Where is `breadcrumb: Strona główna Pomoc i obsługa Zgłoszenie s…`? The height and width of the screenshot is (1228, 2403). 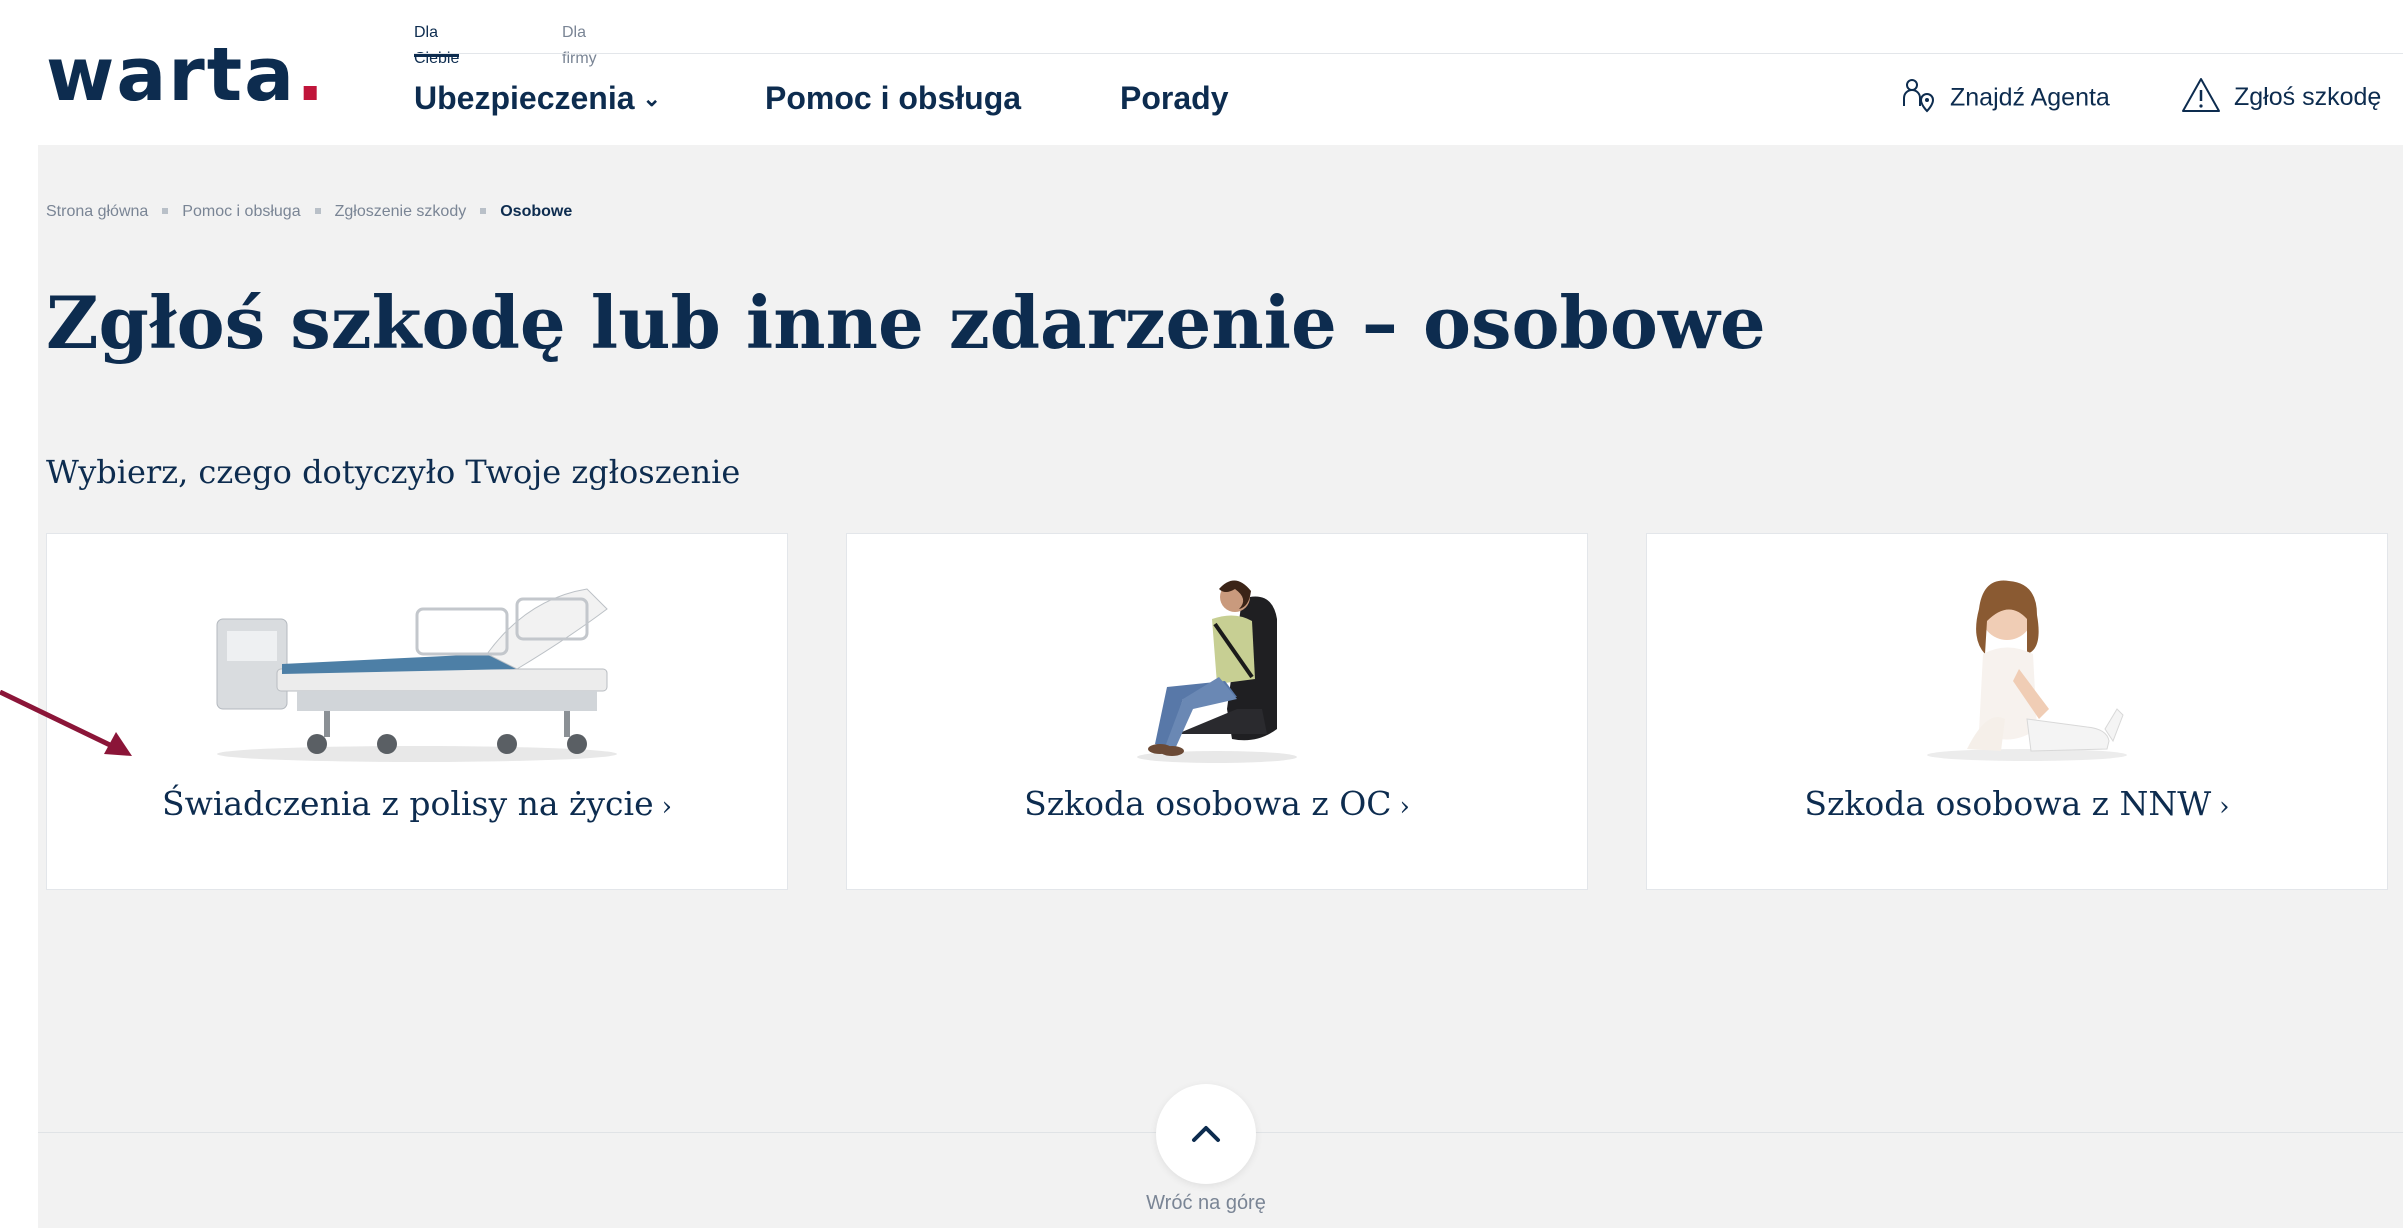
breadcrumb: Strona główna Pomoc i obsługa Zgłoszenie s… is located at coordinates (309, 212).